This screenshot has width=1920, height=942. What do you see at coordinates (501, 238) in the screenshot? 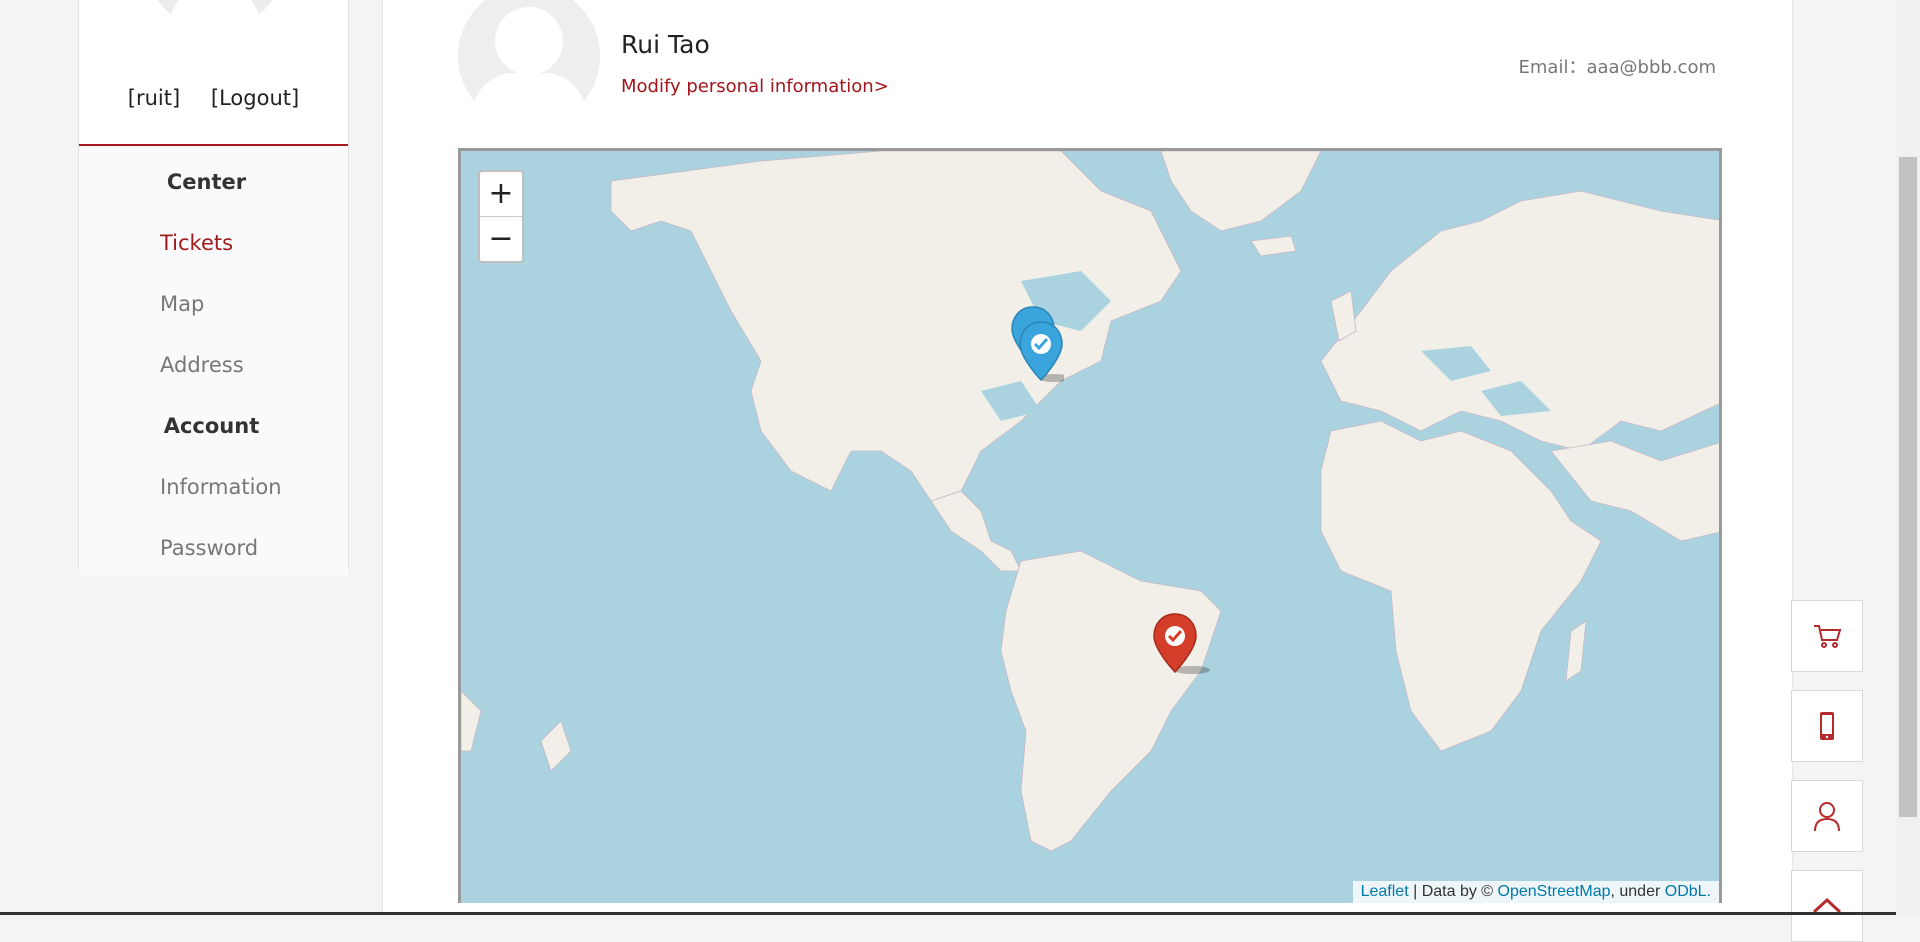
I see `zoom-out-button: −` at bounding box center [501, 238].